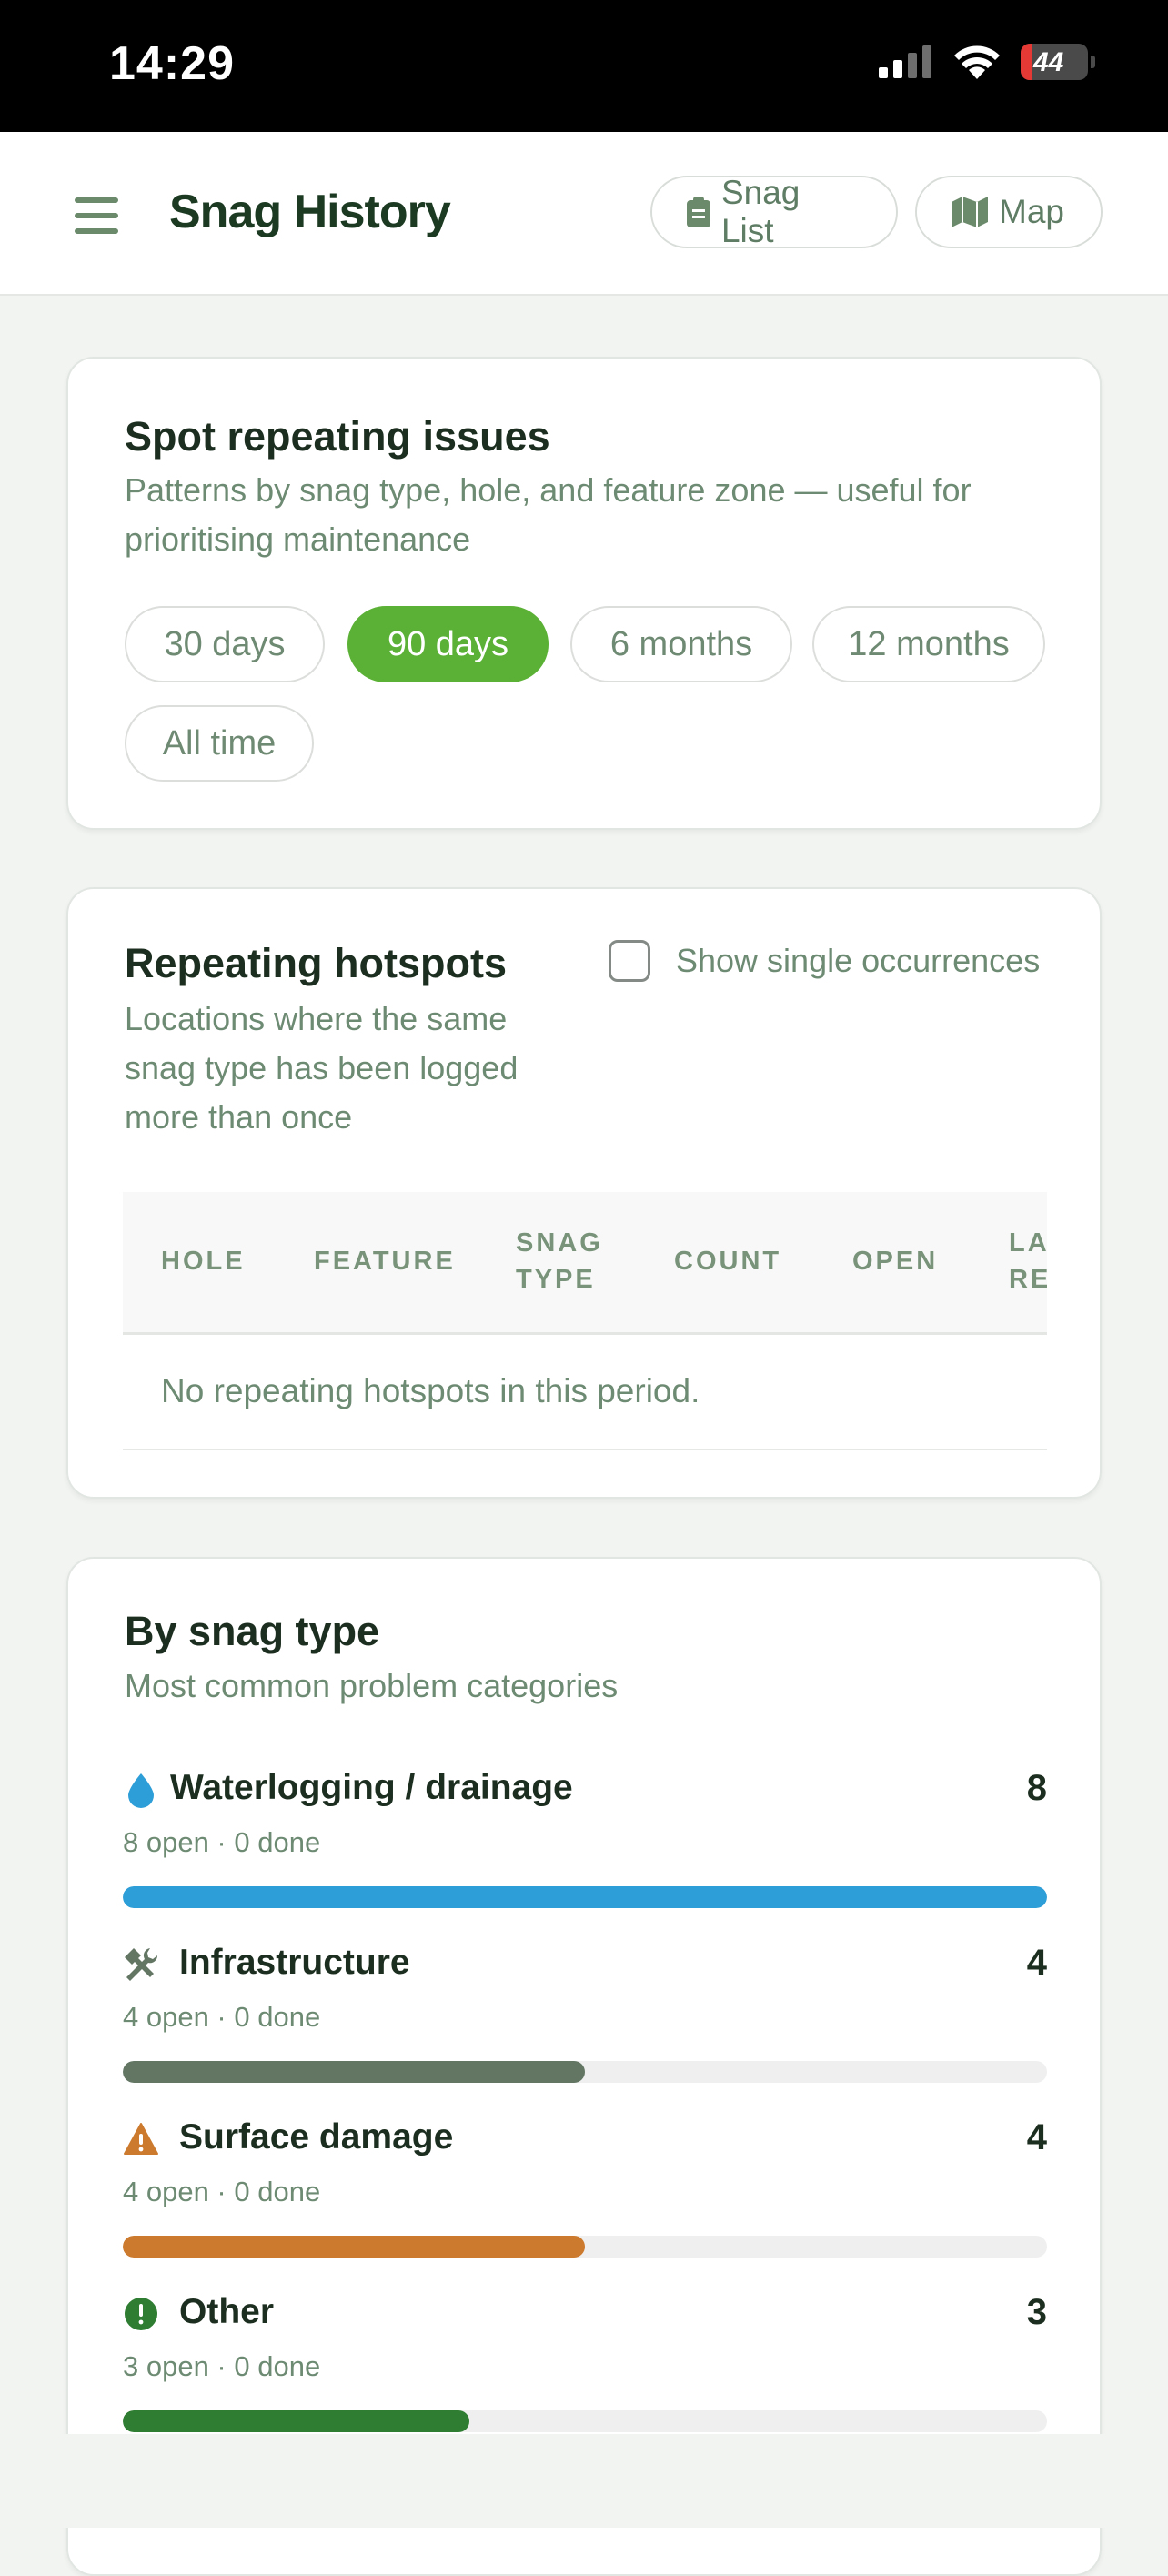 This screenshot has height=2576, width=1168. What do you see at coordinates (141, 2314) in the screenshot?
I see `alert-circle-icon` at bounding box center [141, 2314].